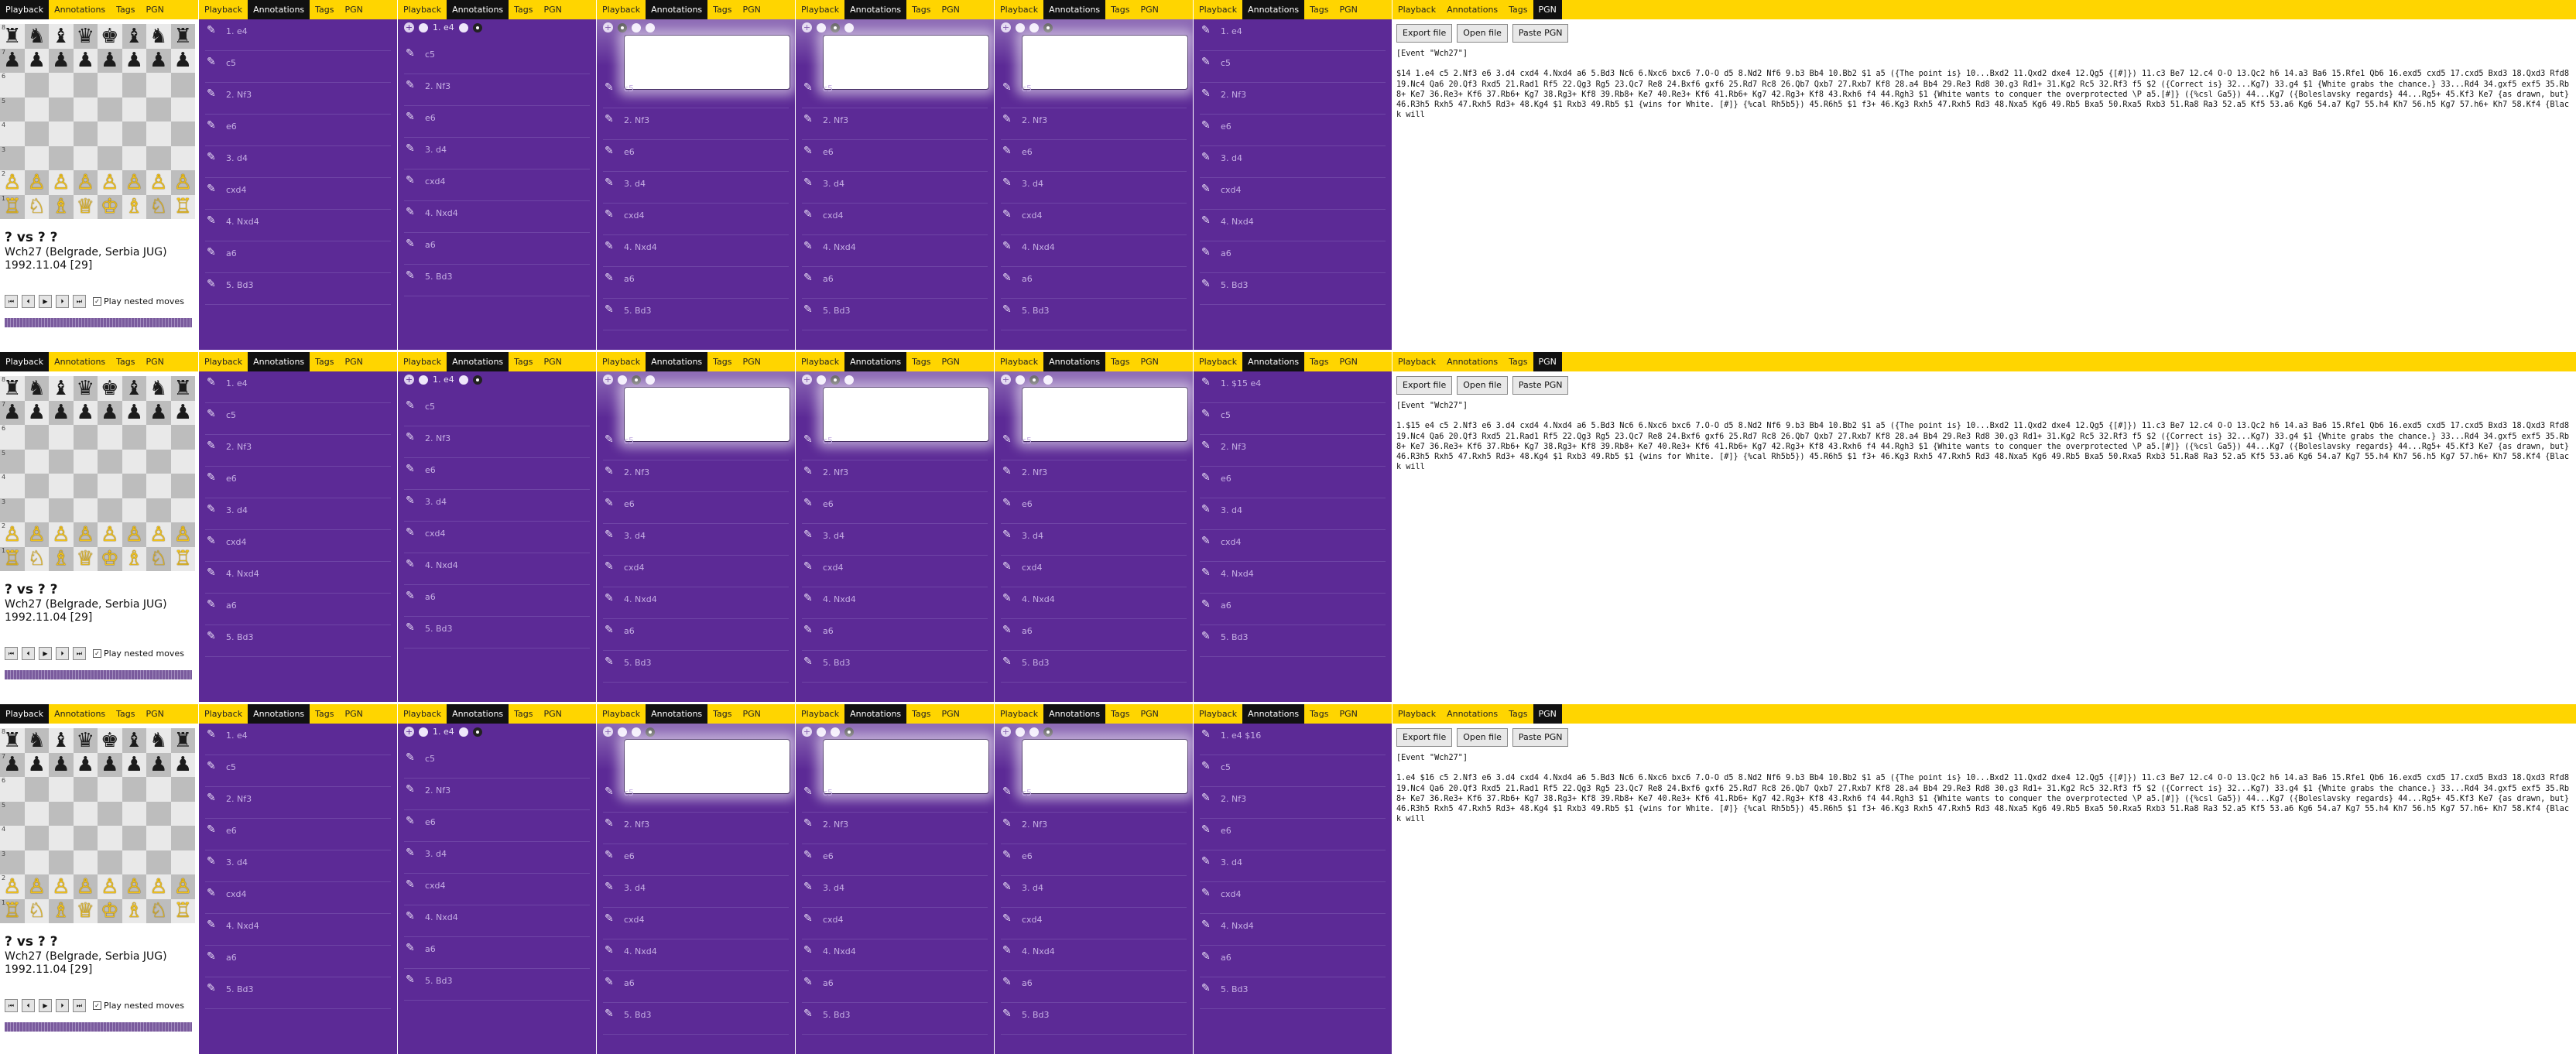 The width and height of the screenshot is (2576, 1054). What do you see at coordinates (13, 207) in the screenshot?
I see `board-square: 1 ♖` at bounding box center [13, 207].